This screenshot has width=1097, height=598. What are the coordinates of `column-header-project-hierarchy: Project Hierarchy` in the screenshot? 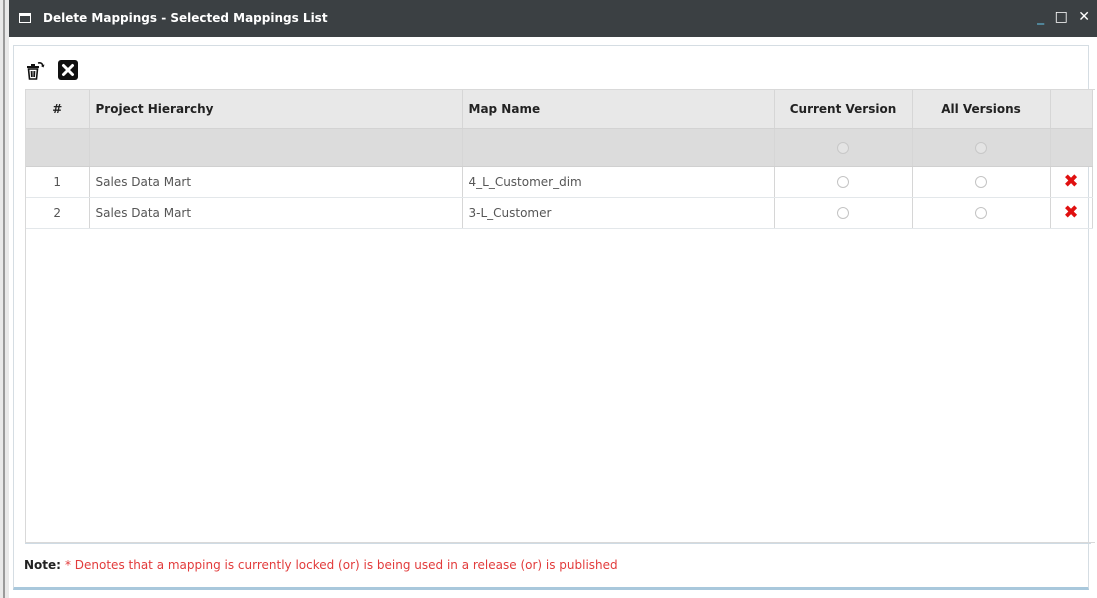 It's located at (276, 109).